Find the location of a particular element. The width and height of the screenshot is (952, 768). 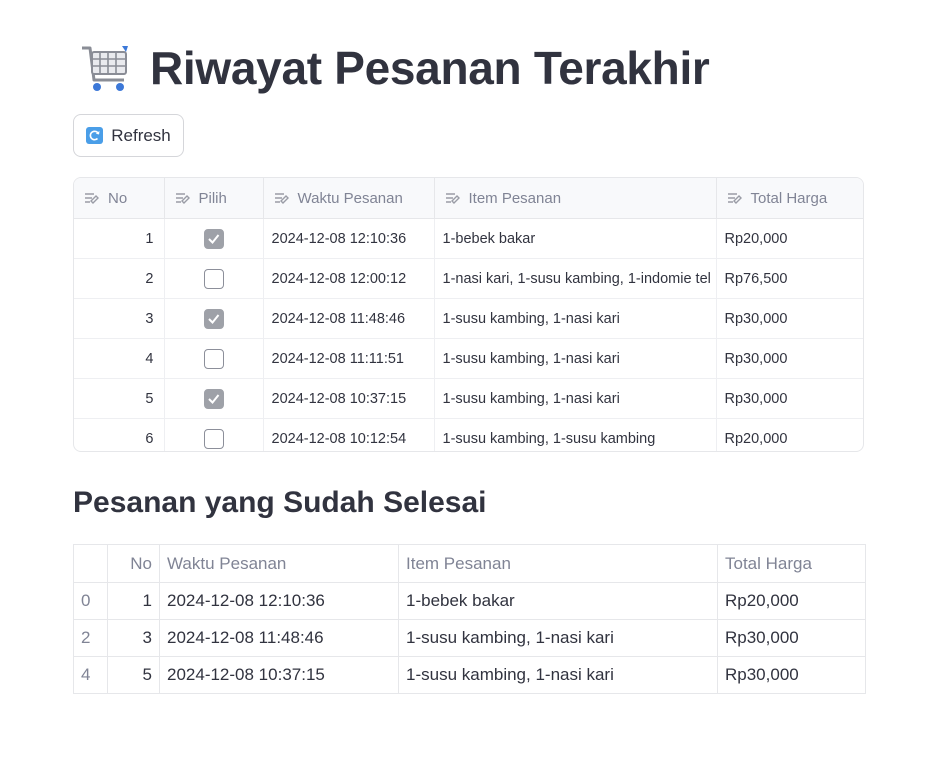

row-no: 2 is located at coordinates (119, 278).